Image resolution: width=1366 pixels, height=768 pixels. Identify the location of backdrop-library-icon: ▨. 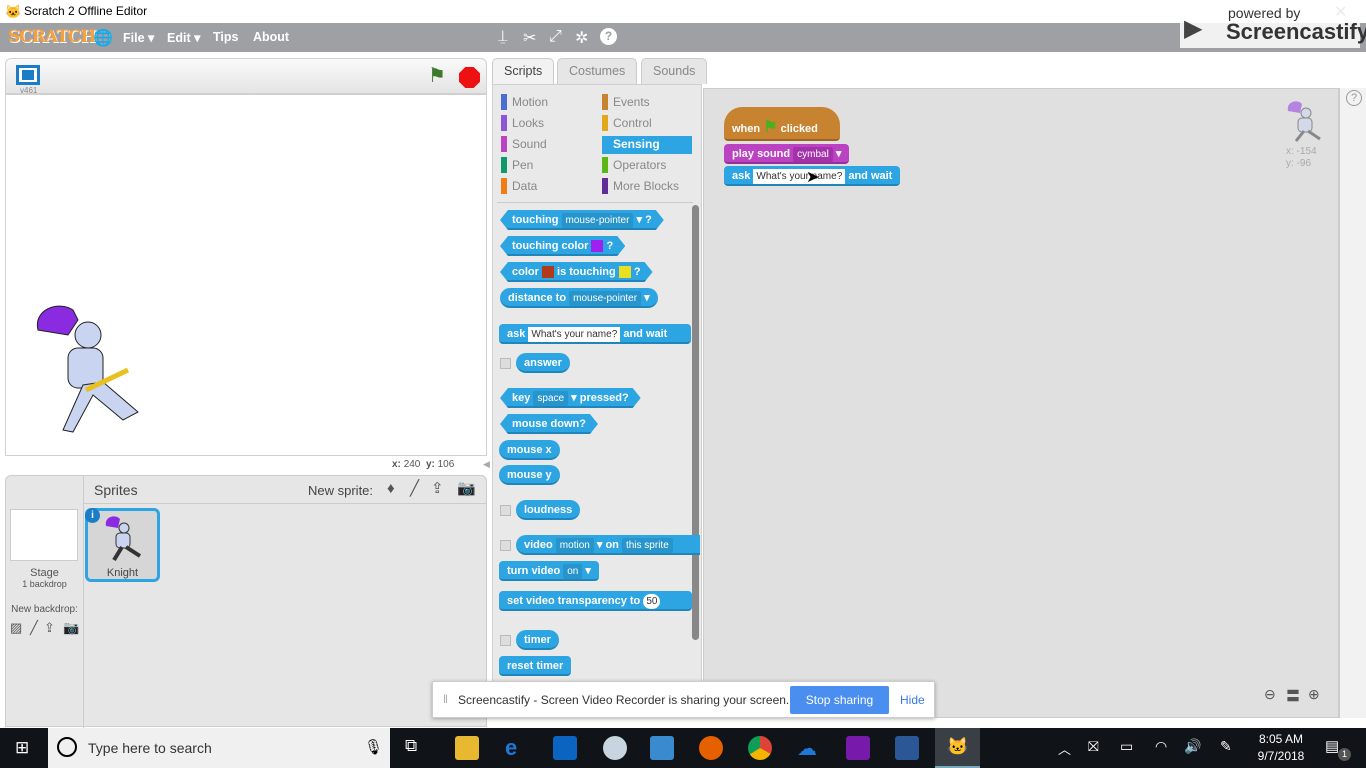
(16, 628).